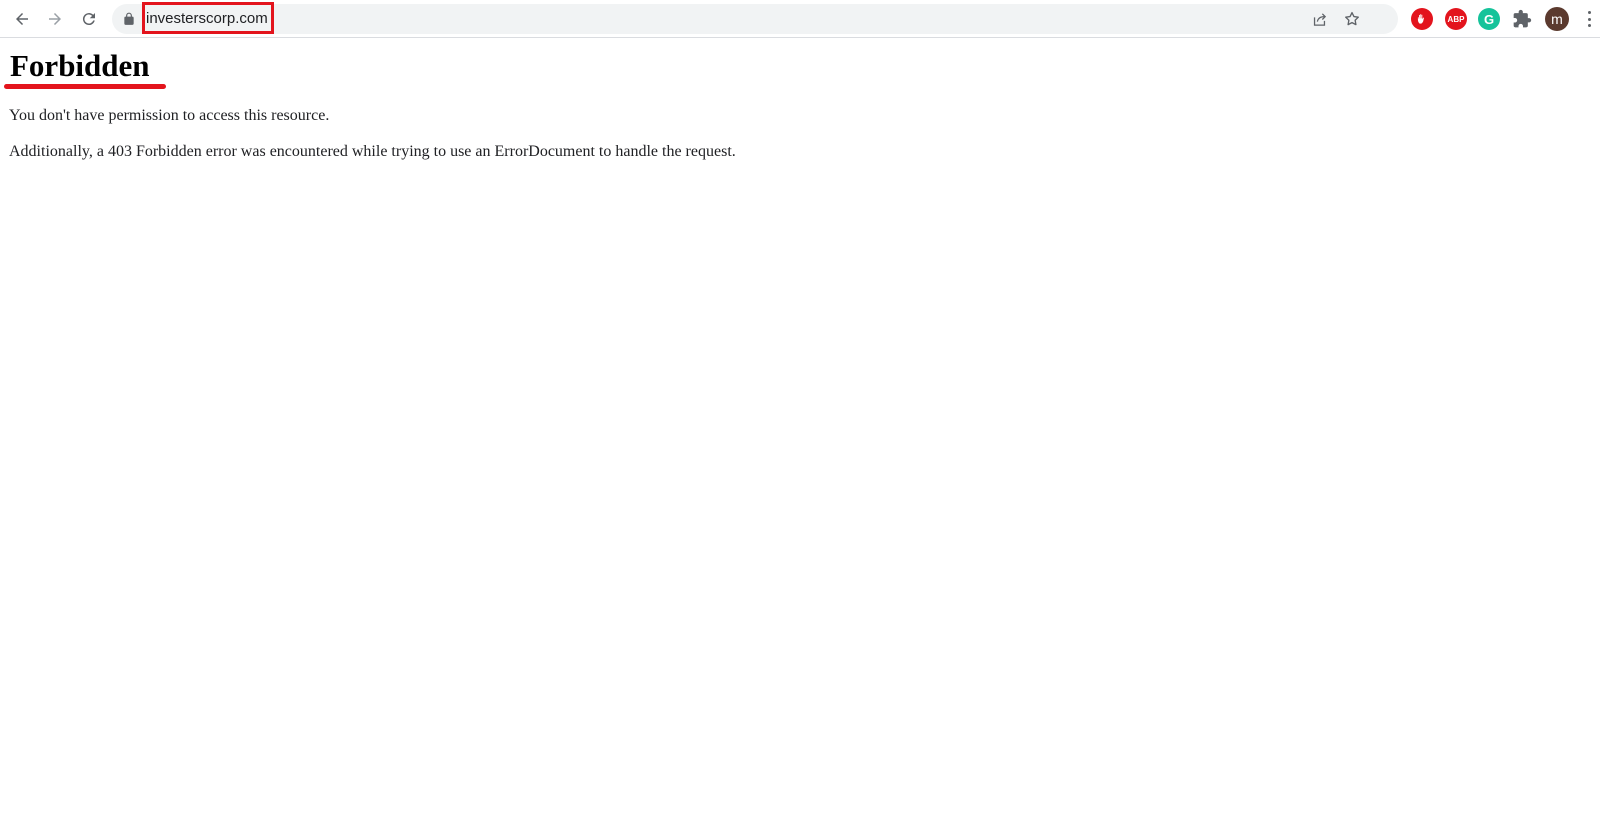 This screenshot has width=1600, height=823. What do you see at coordinates (80, 65) in the screenshot?
I see `page-title: Forbidden` at bounding box center [80, 65].